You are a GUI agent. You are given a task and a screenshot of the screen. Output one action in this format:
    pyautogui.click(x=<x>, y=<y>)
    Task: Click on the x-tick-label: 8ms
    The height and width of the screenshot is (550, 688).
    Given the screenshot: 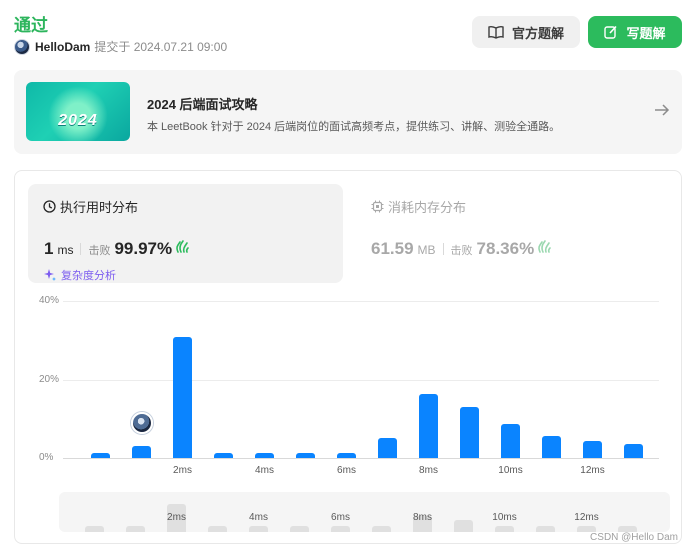 What is the action you would take?
    pyautogui.click(x=428, y=470)
    